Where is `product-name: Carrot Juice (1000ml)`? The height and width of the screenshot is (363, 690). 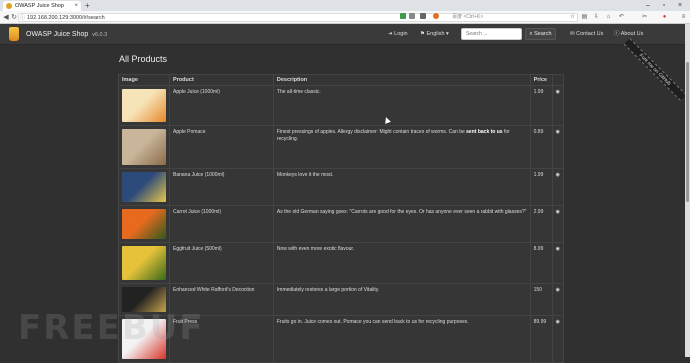 product-name: Carrot Juice (1000ml) is located at coordinates (221, 224).